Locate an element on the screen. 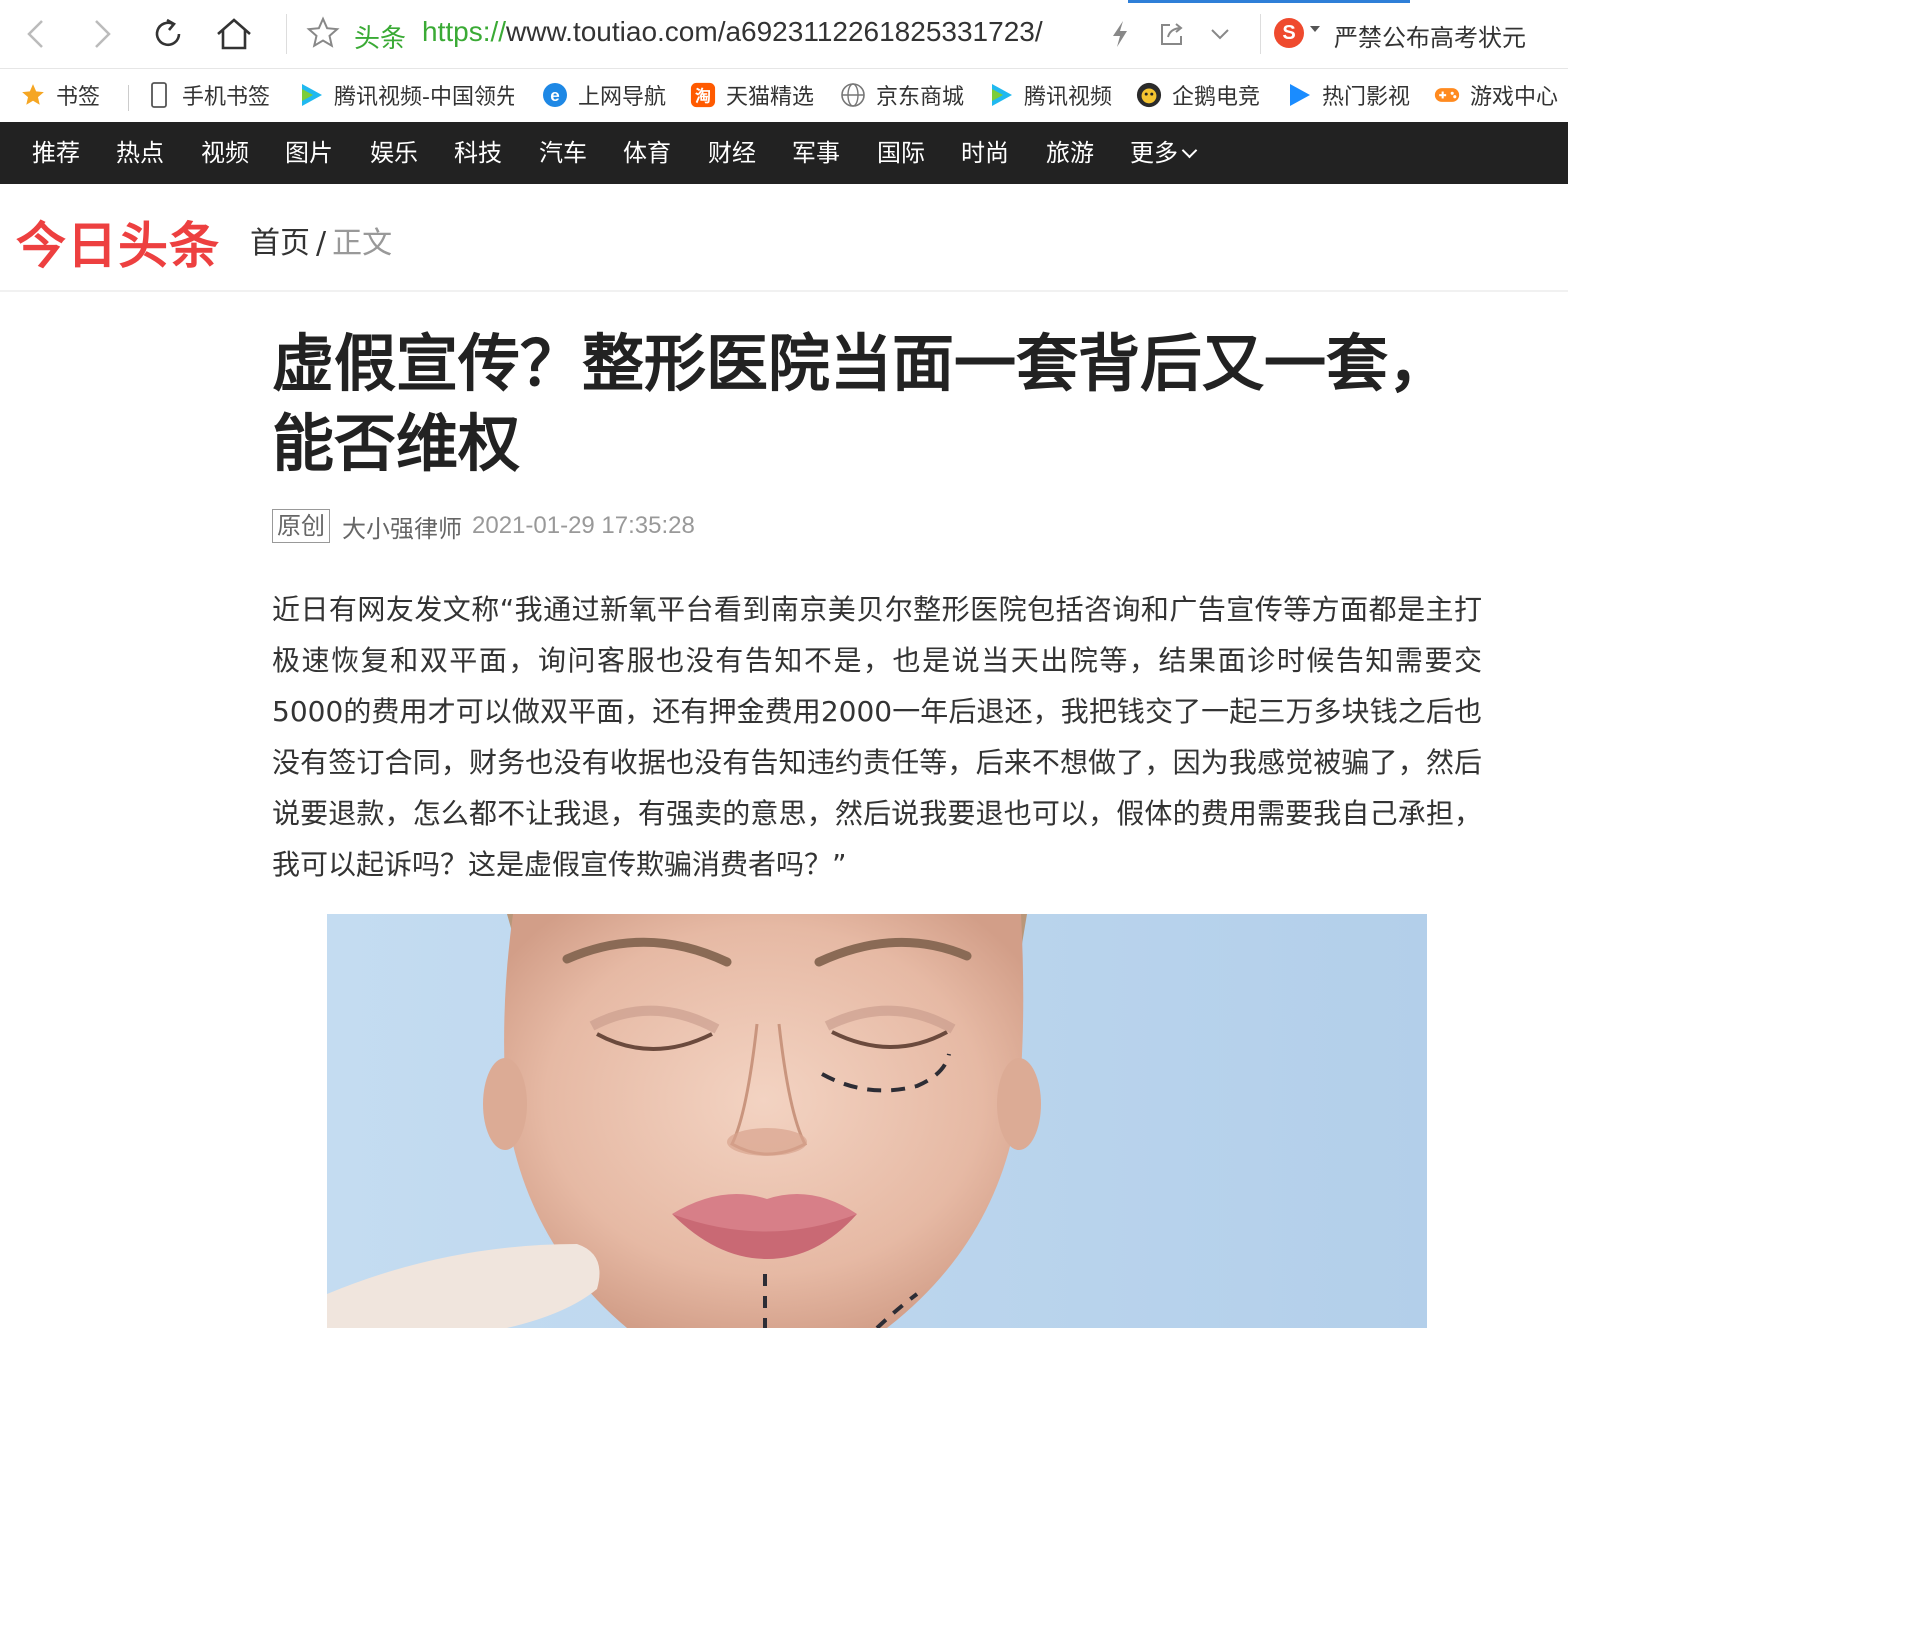  toutiao-logo: 今日头条 is located at coordinates (118, 242).